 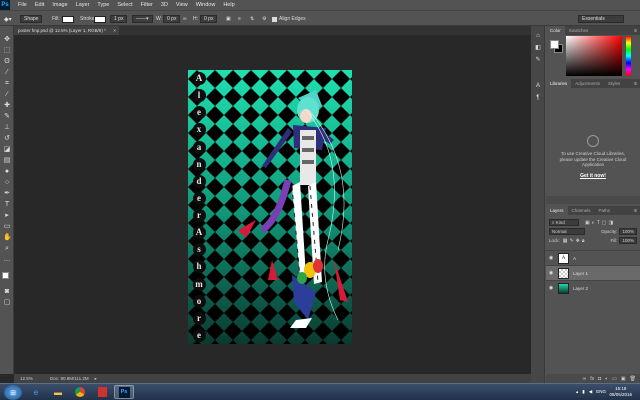 I want to click on tool-preset-icon: ◆▾, so click(x=8, y=19).